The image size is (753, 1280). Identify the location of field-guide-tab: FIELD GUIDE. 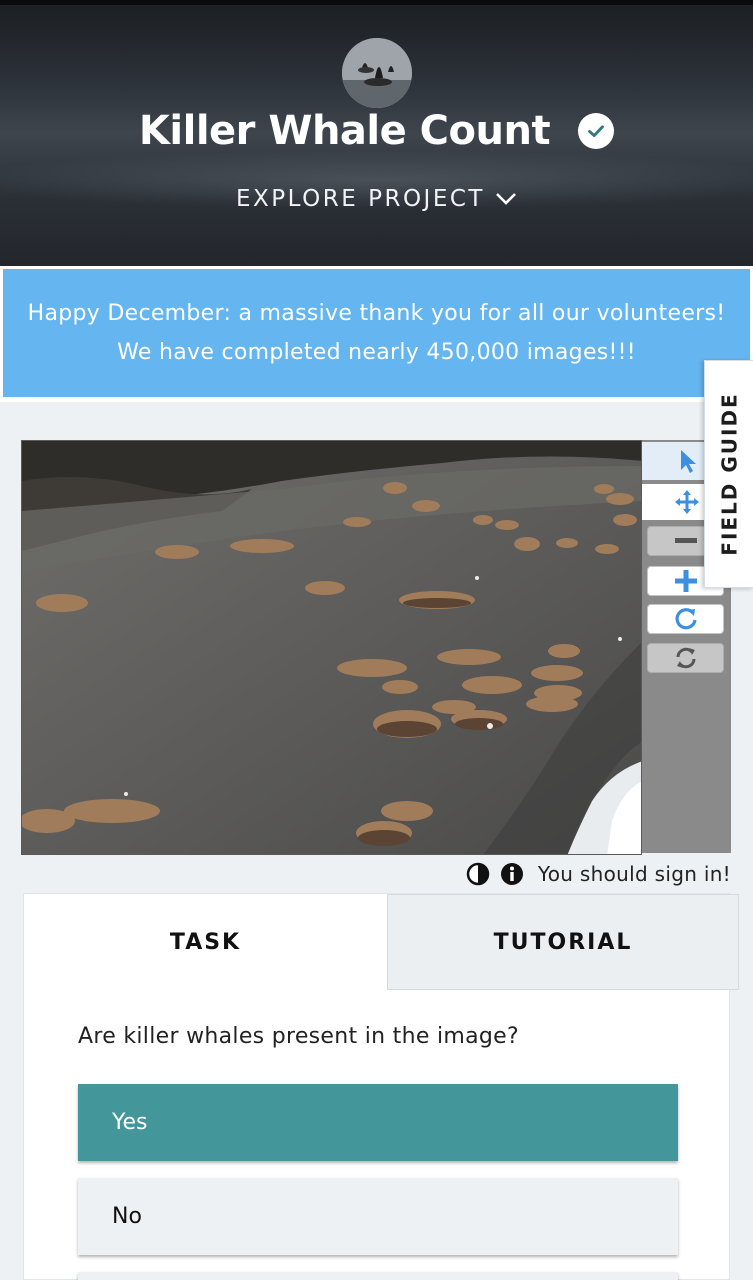
(728, 474).